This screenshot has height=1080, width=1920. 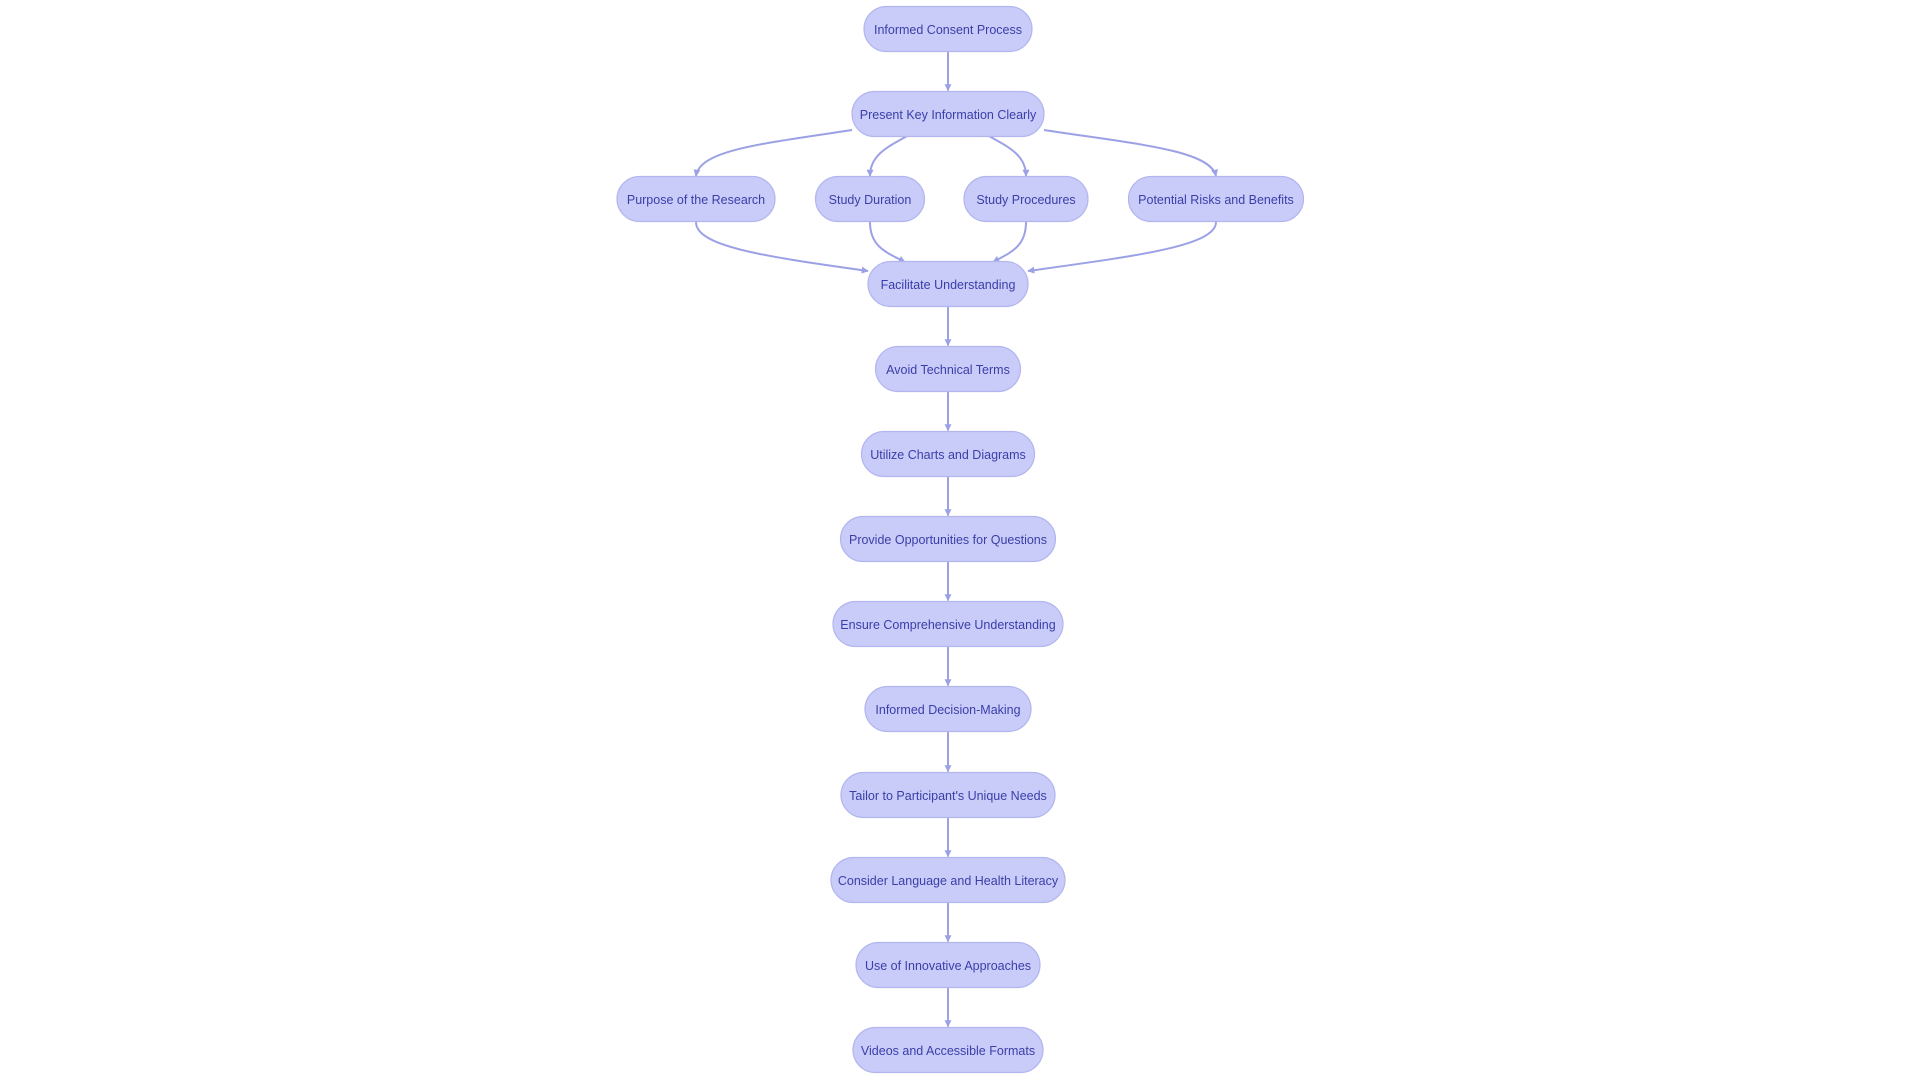 I want to click on flowchart-node: Avoid Technical Terms, so click(x=948, y=369).